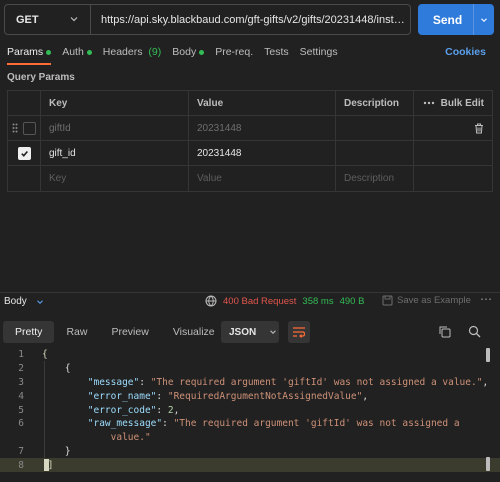 The height and width of the screenshot is (482, 500). I want to click on header-actions: Bulk Edit, so click(453, 103).